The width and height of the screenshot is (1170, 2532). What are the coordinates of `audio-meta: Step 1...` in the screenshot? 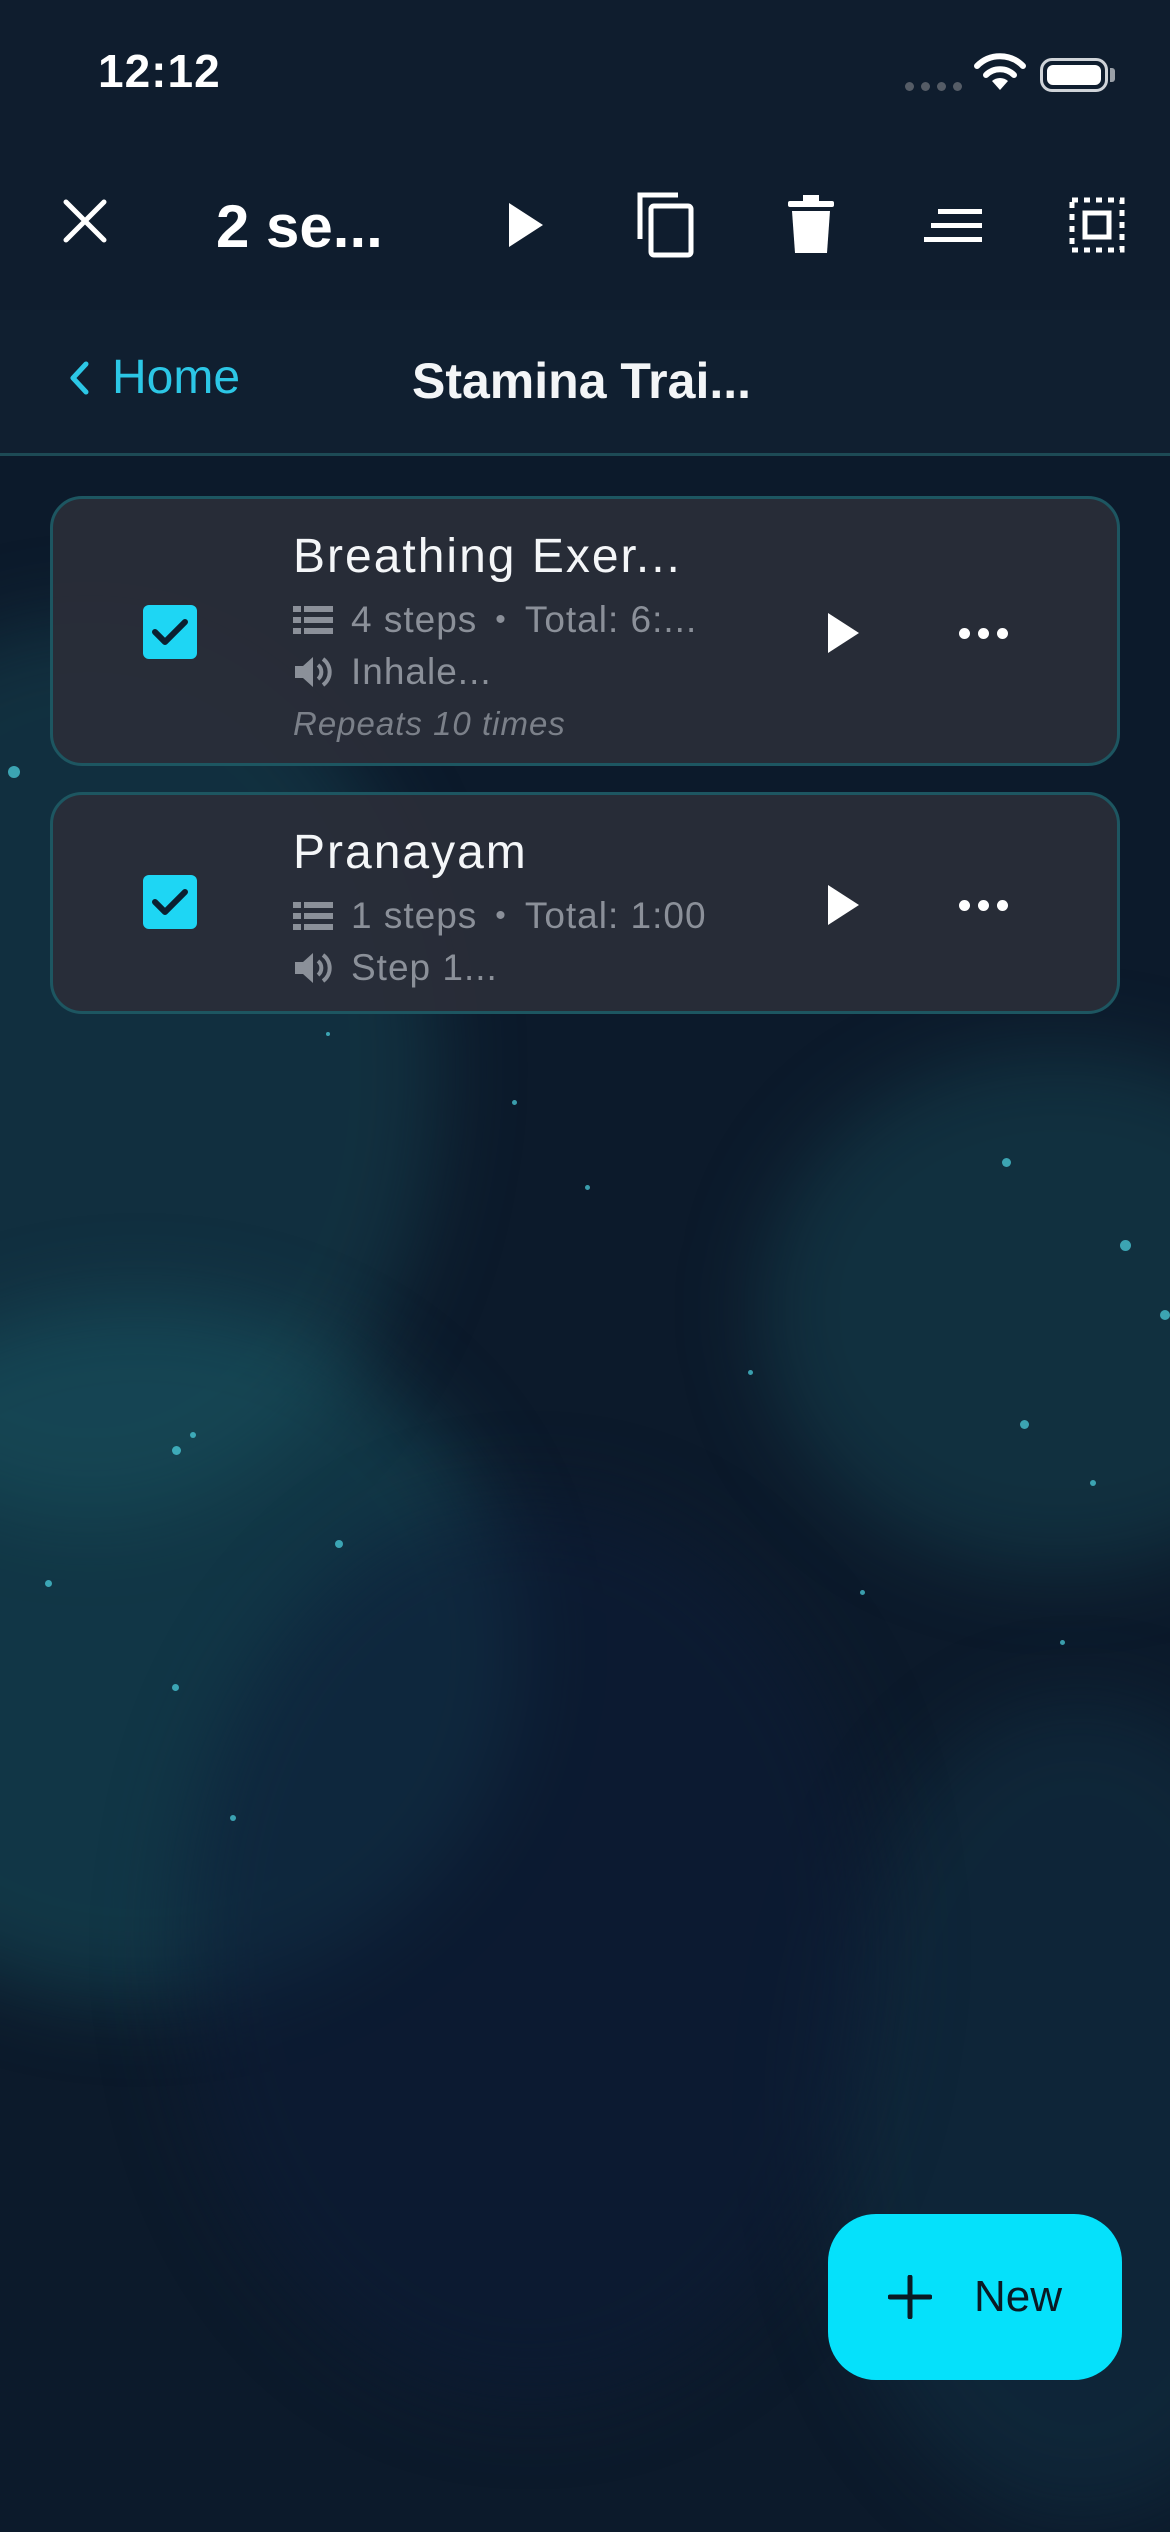 It's located at (395, 968).